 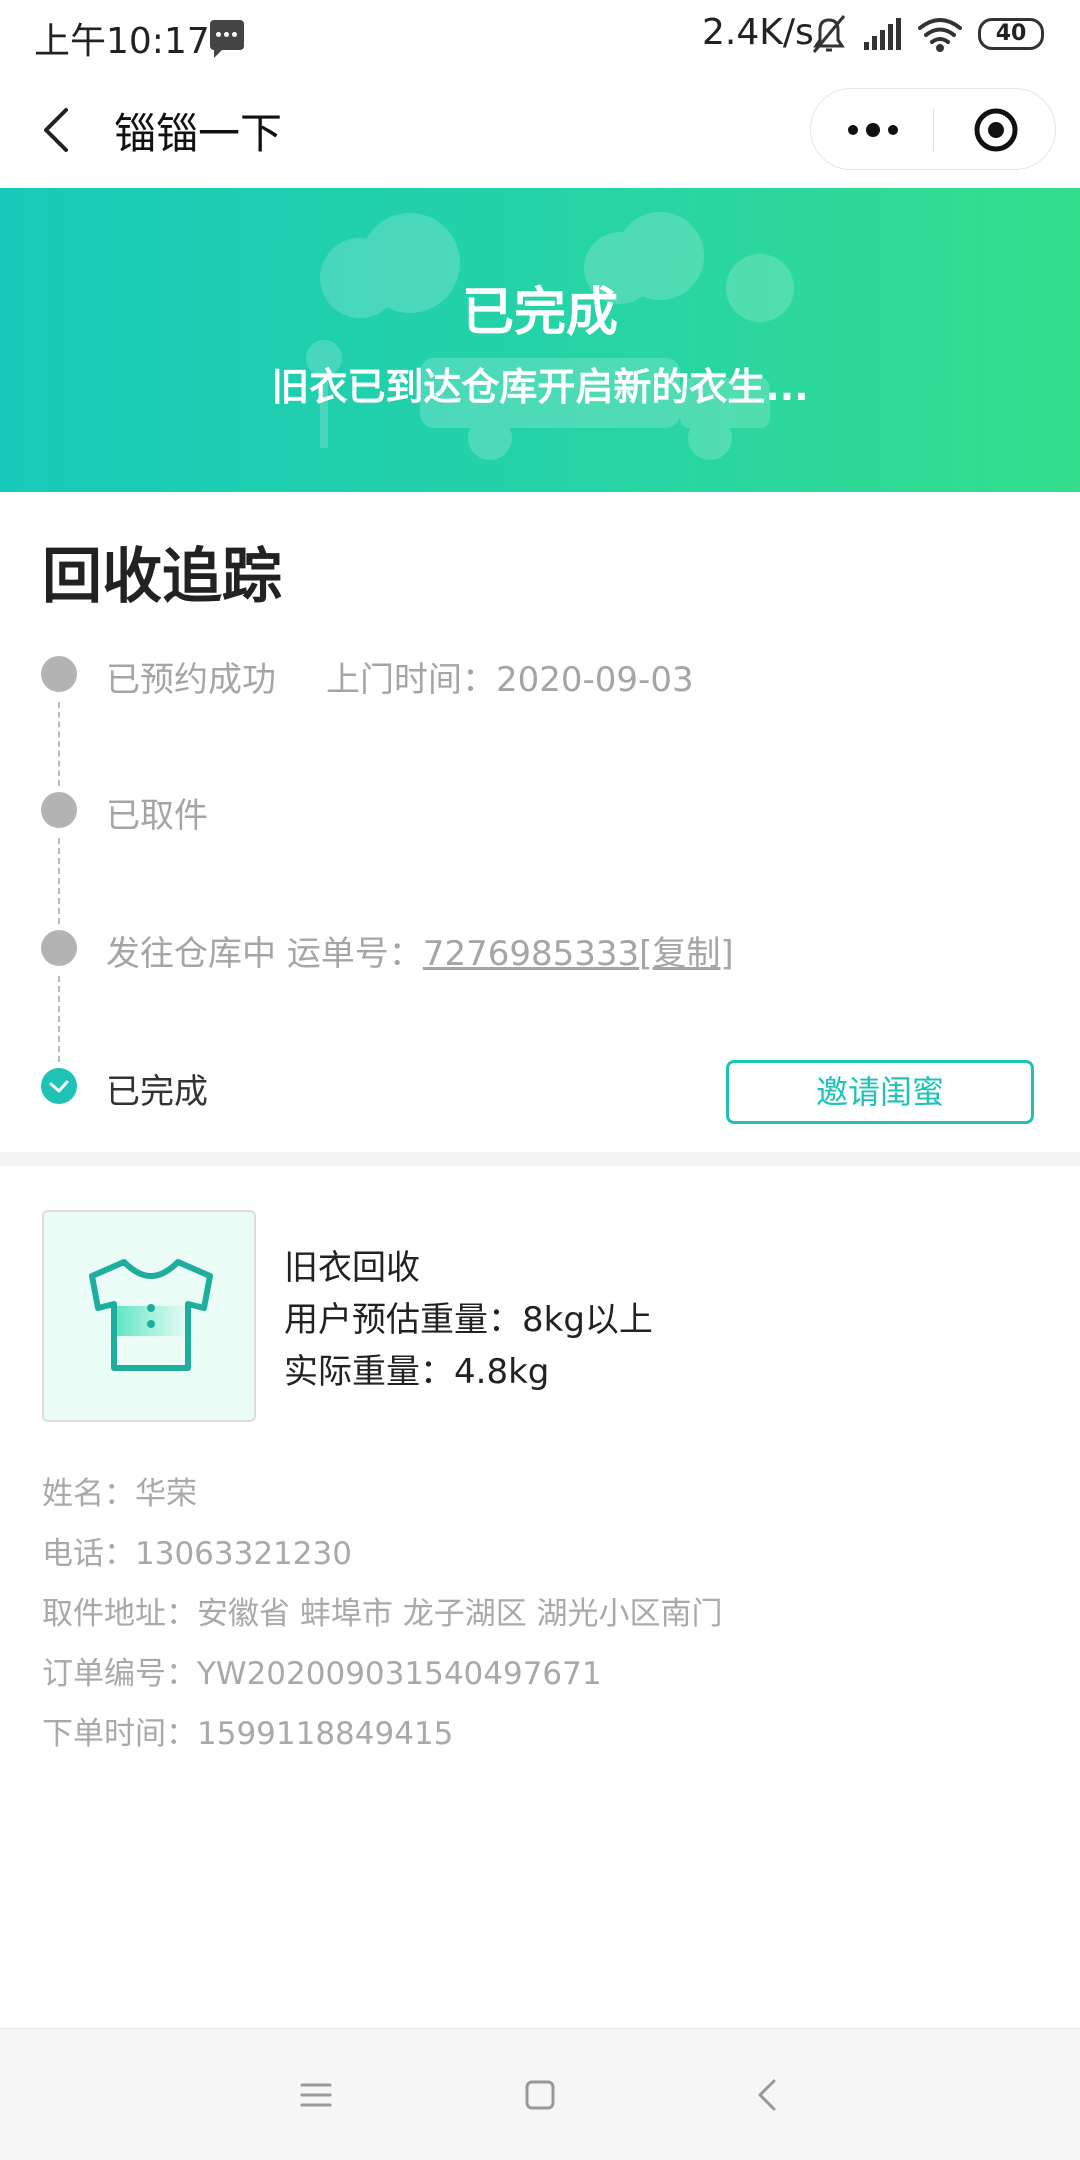 I want to click on product-thumbnail, so click(x=149, y=1316).